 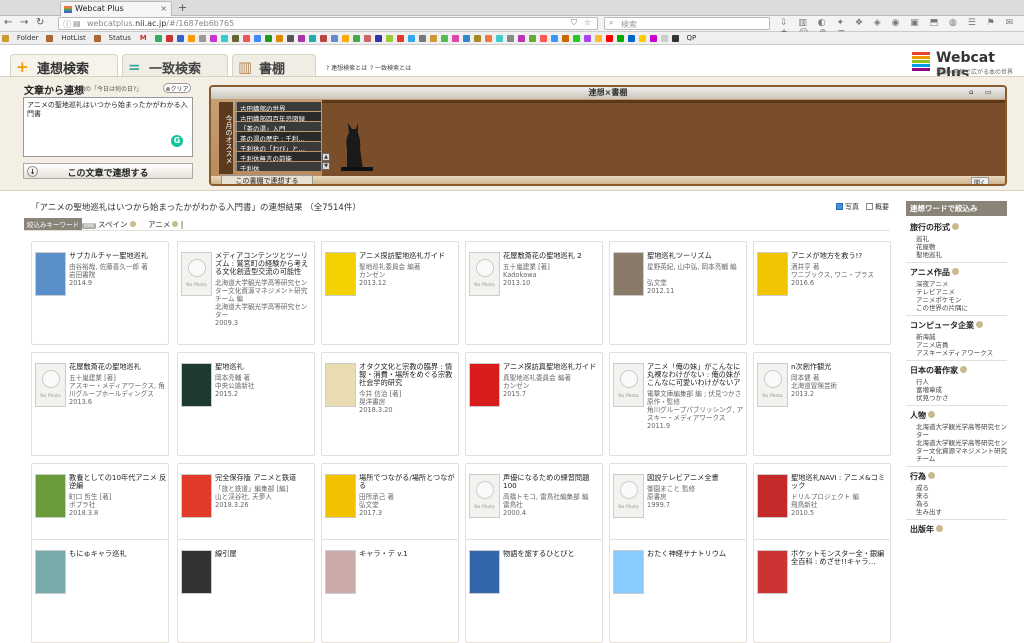 I want to click on refine-item: アスキーメディアワークス, so click(x=961, y=353).